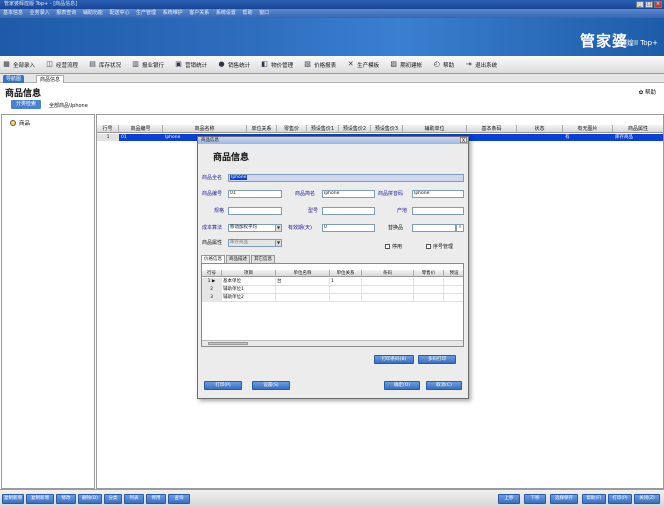 The image size is (664, 507). I want to click on multi-barcode-button: 多码打印, so click(437, 359).